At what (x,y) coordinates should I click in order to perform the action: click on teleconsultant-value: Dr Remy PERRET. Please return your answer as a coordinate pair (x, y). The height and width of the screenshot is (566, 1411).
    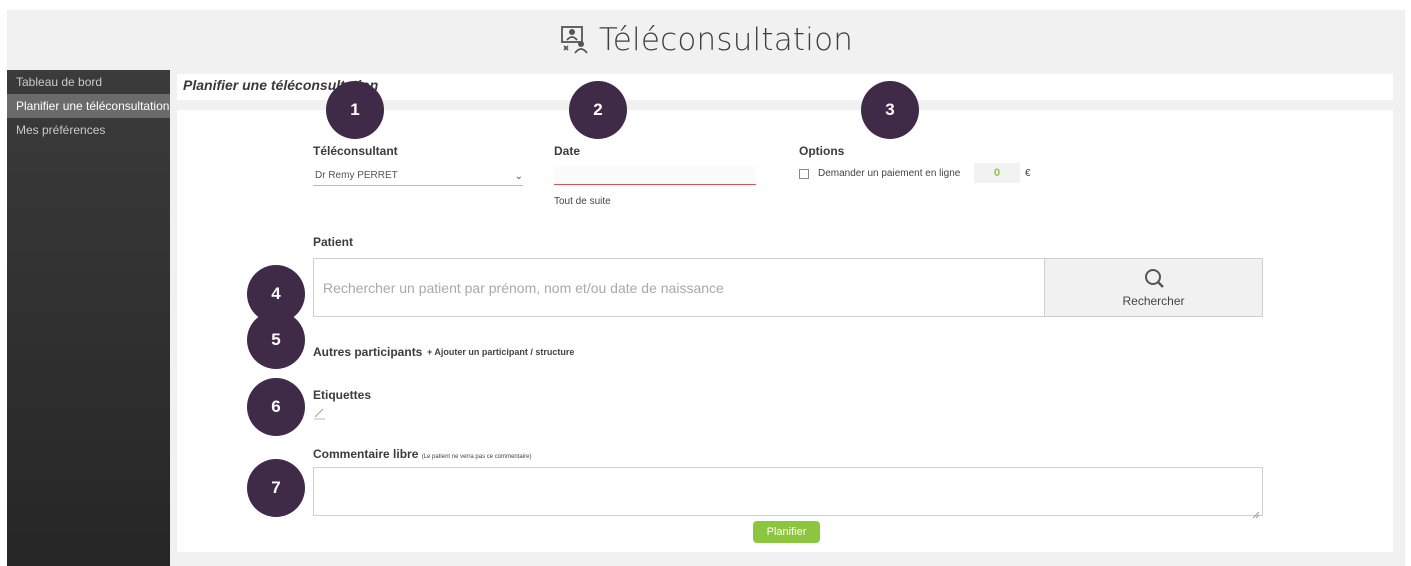
    Looking at the image, I should click on (356, 175).